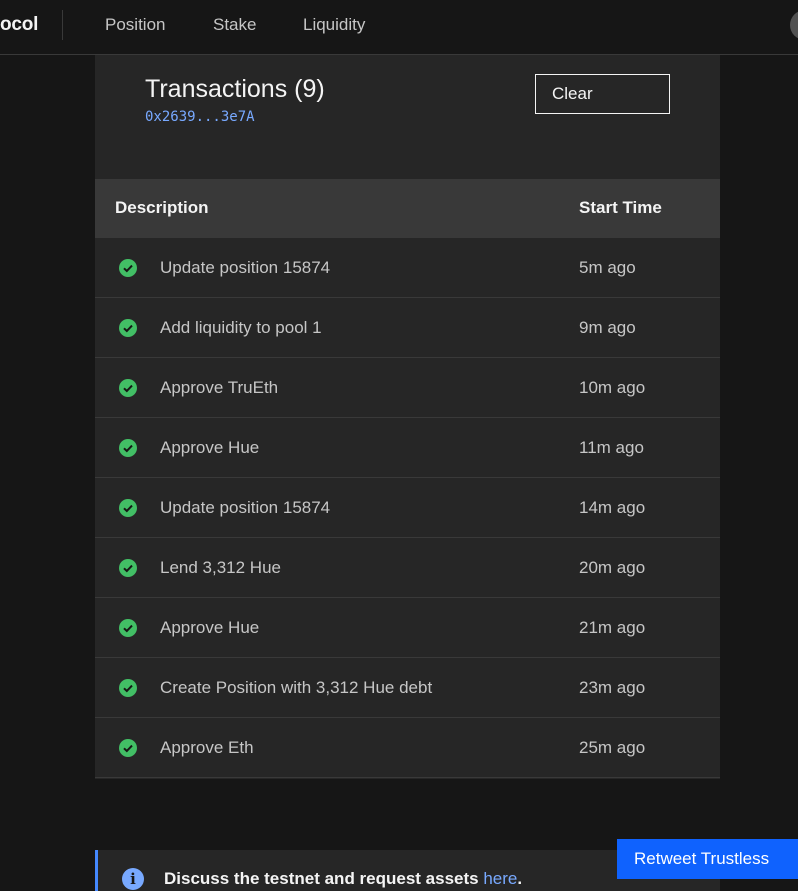 This screenshot has width=798, height=891. Describe the element at coordinates (135, 25) in the screenshot. I see `nav-item-position: Position` at that location.